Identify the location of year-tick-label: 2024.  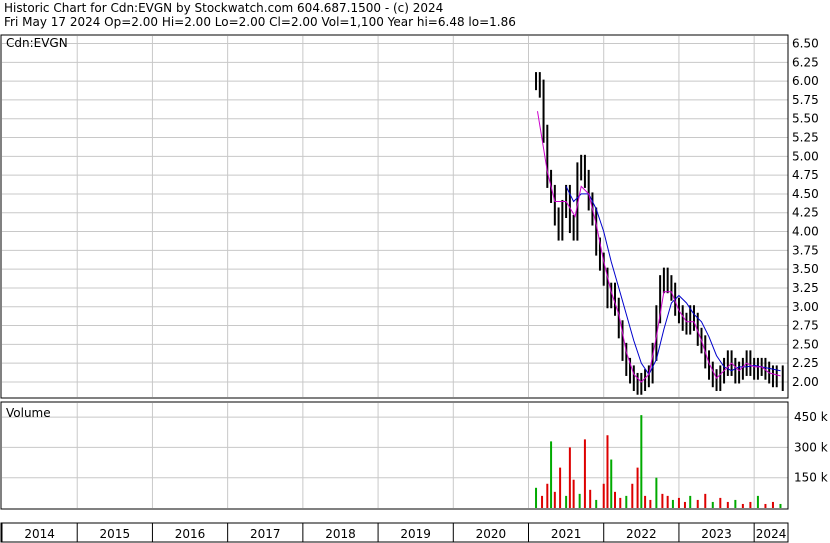
(771, 534).